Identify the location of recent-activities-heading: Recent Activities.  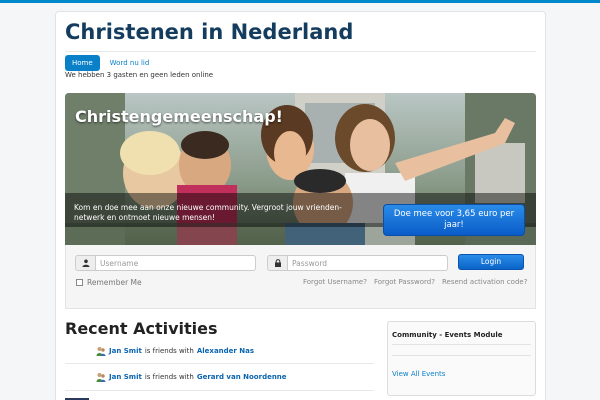
(141, 328).